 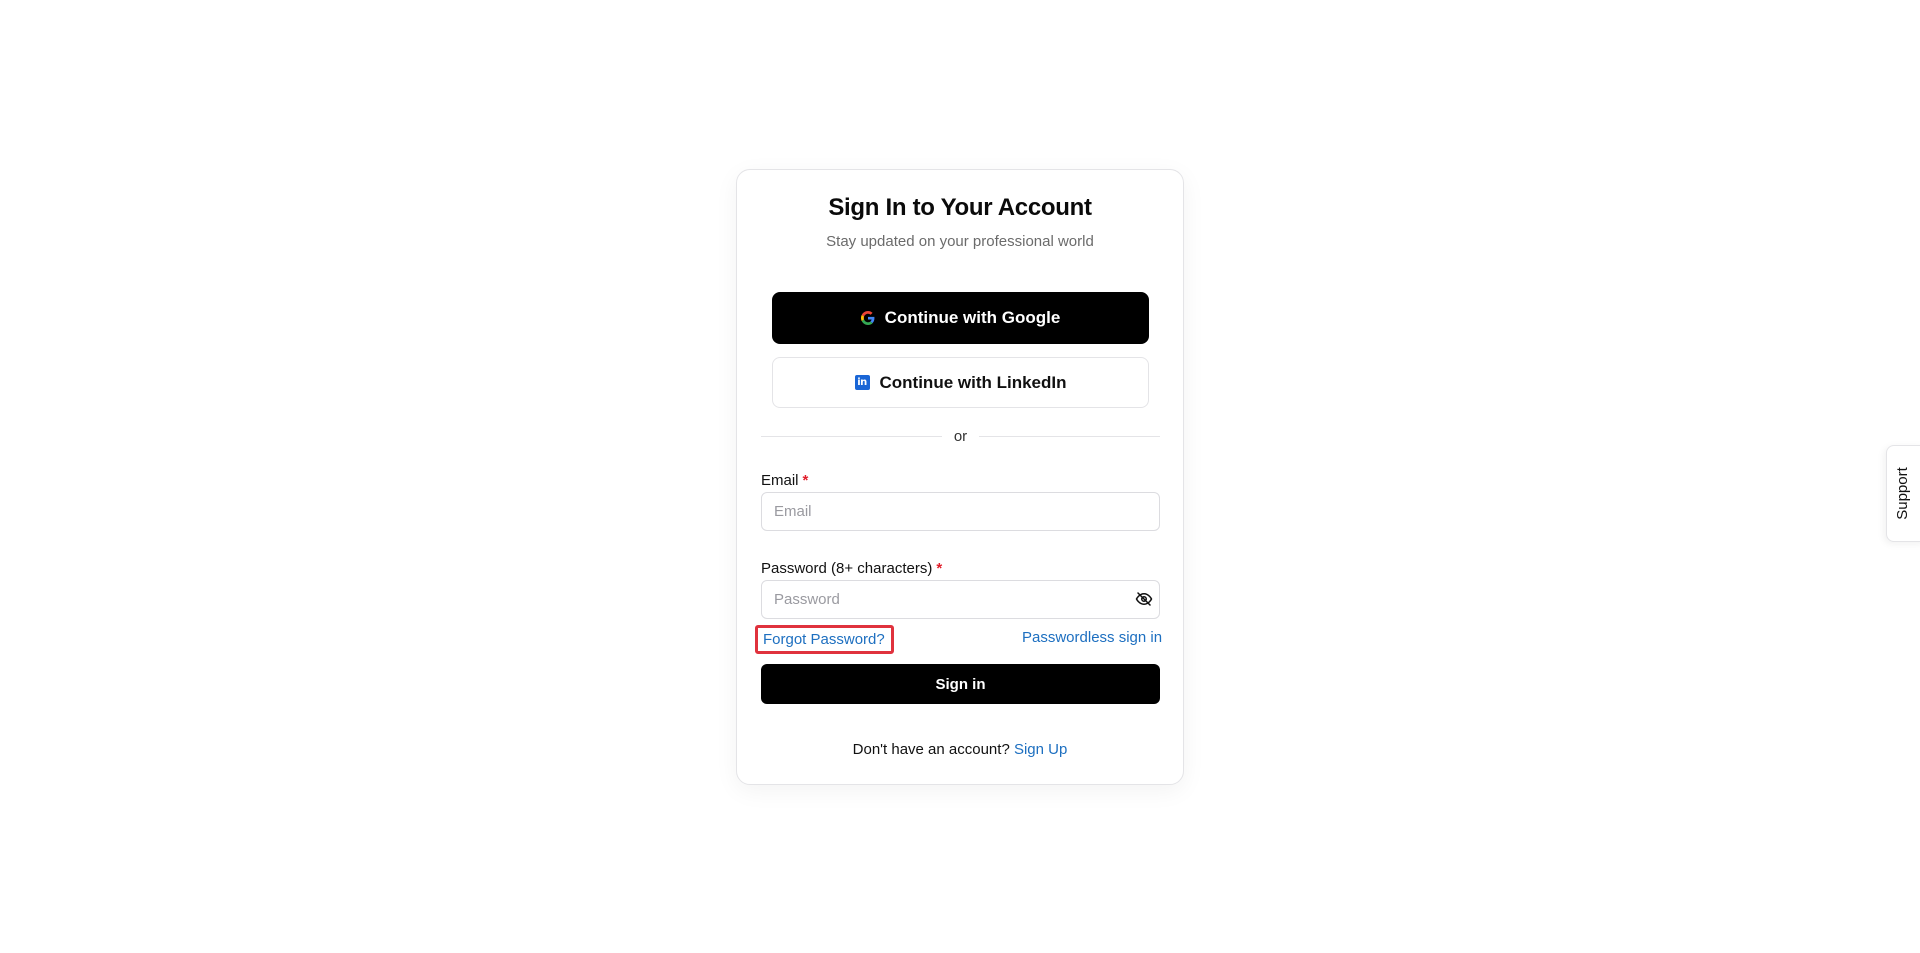 I want to click on google-icon, so click(x=867, y=318).